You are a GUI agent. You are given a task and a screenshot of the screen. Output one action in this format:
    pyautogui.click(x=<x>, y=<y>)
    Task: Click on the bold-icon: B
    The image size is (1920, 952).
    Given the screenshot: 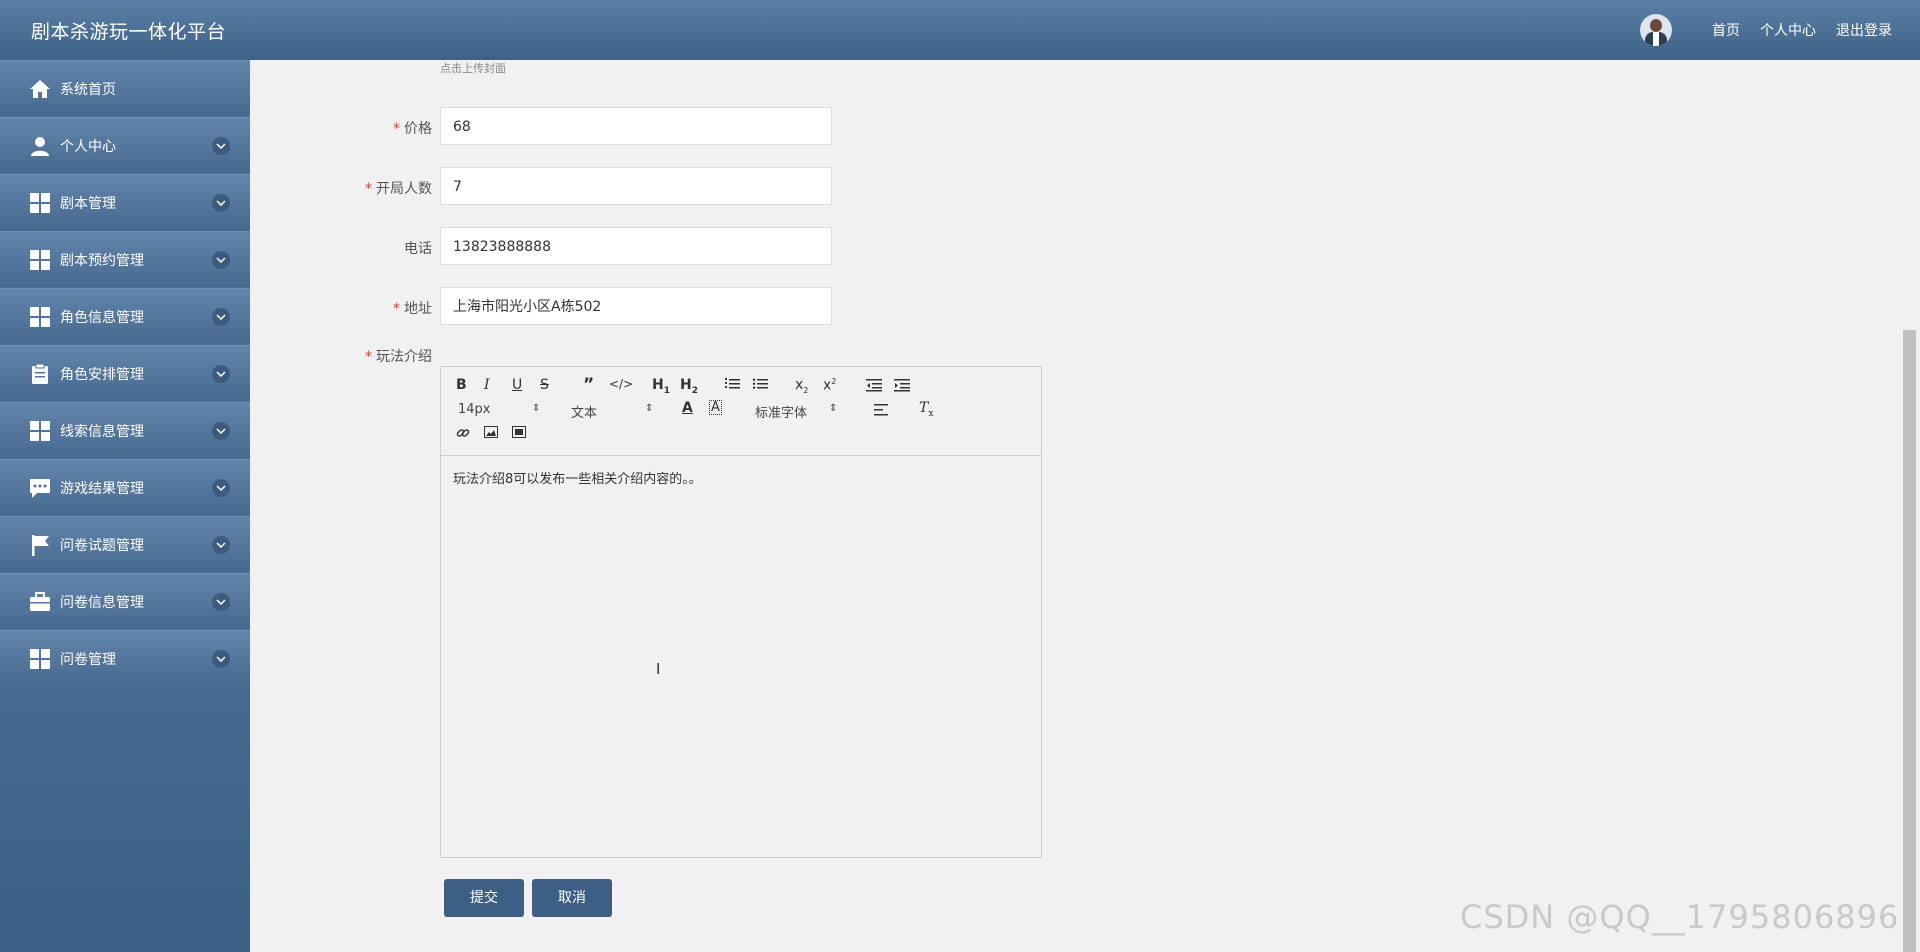 What is the action you would take?
    pyautogui.click(x=461, y=385)
    